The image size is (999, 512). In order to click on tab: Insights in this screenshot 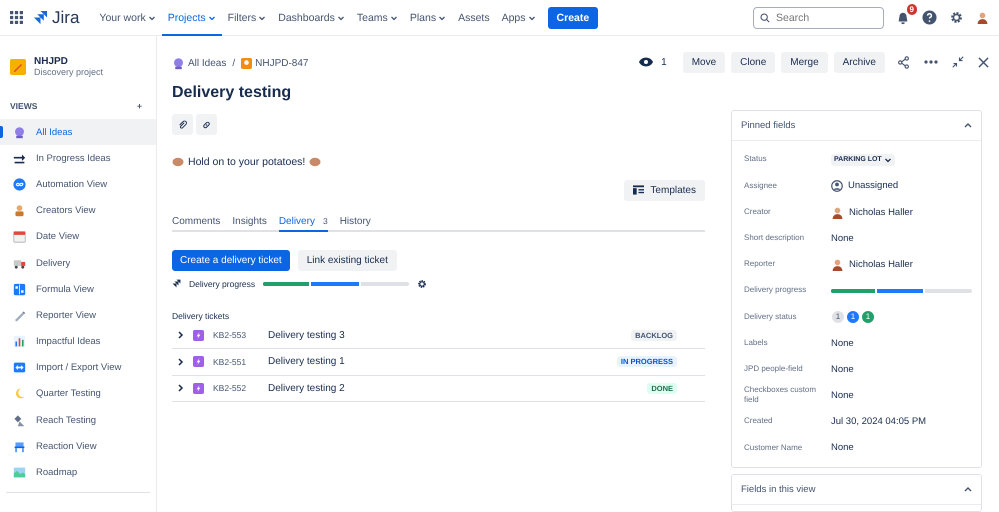, I will do `click(249, 222)`.